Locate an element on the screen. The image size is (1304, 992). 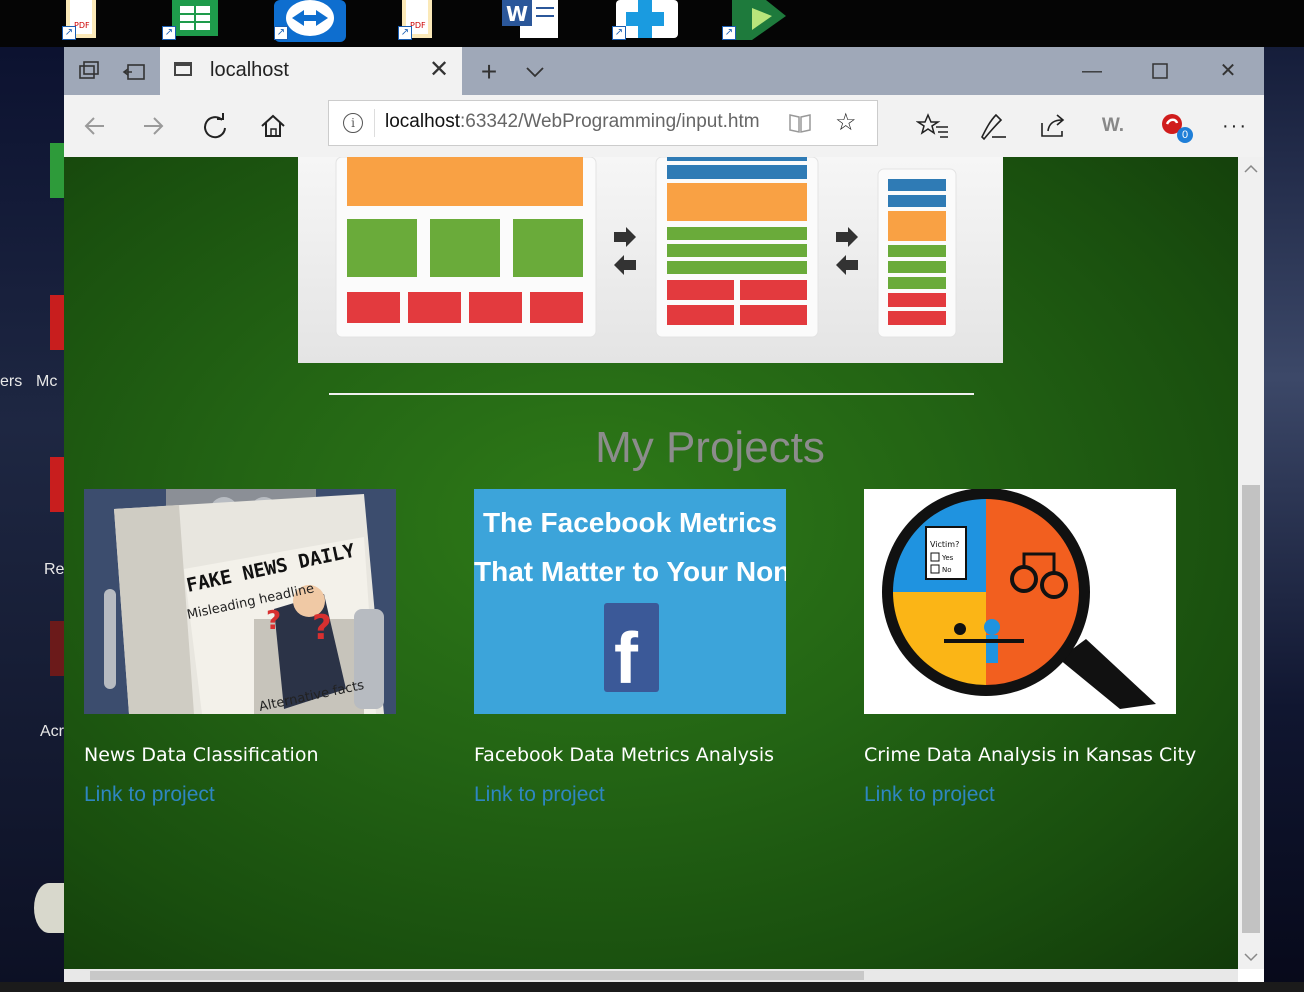
desktop-label: ers is located at coordinates (11, 381).